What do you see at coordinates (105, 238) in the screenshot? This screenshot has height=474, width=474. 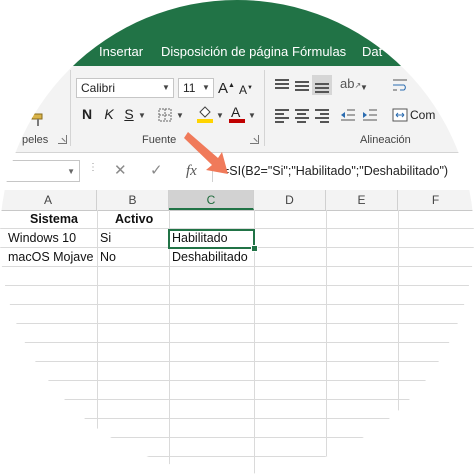 I see `cell-b2: Si` at bounding box center [105, 238].